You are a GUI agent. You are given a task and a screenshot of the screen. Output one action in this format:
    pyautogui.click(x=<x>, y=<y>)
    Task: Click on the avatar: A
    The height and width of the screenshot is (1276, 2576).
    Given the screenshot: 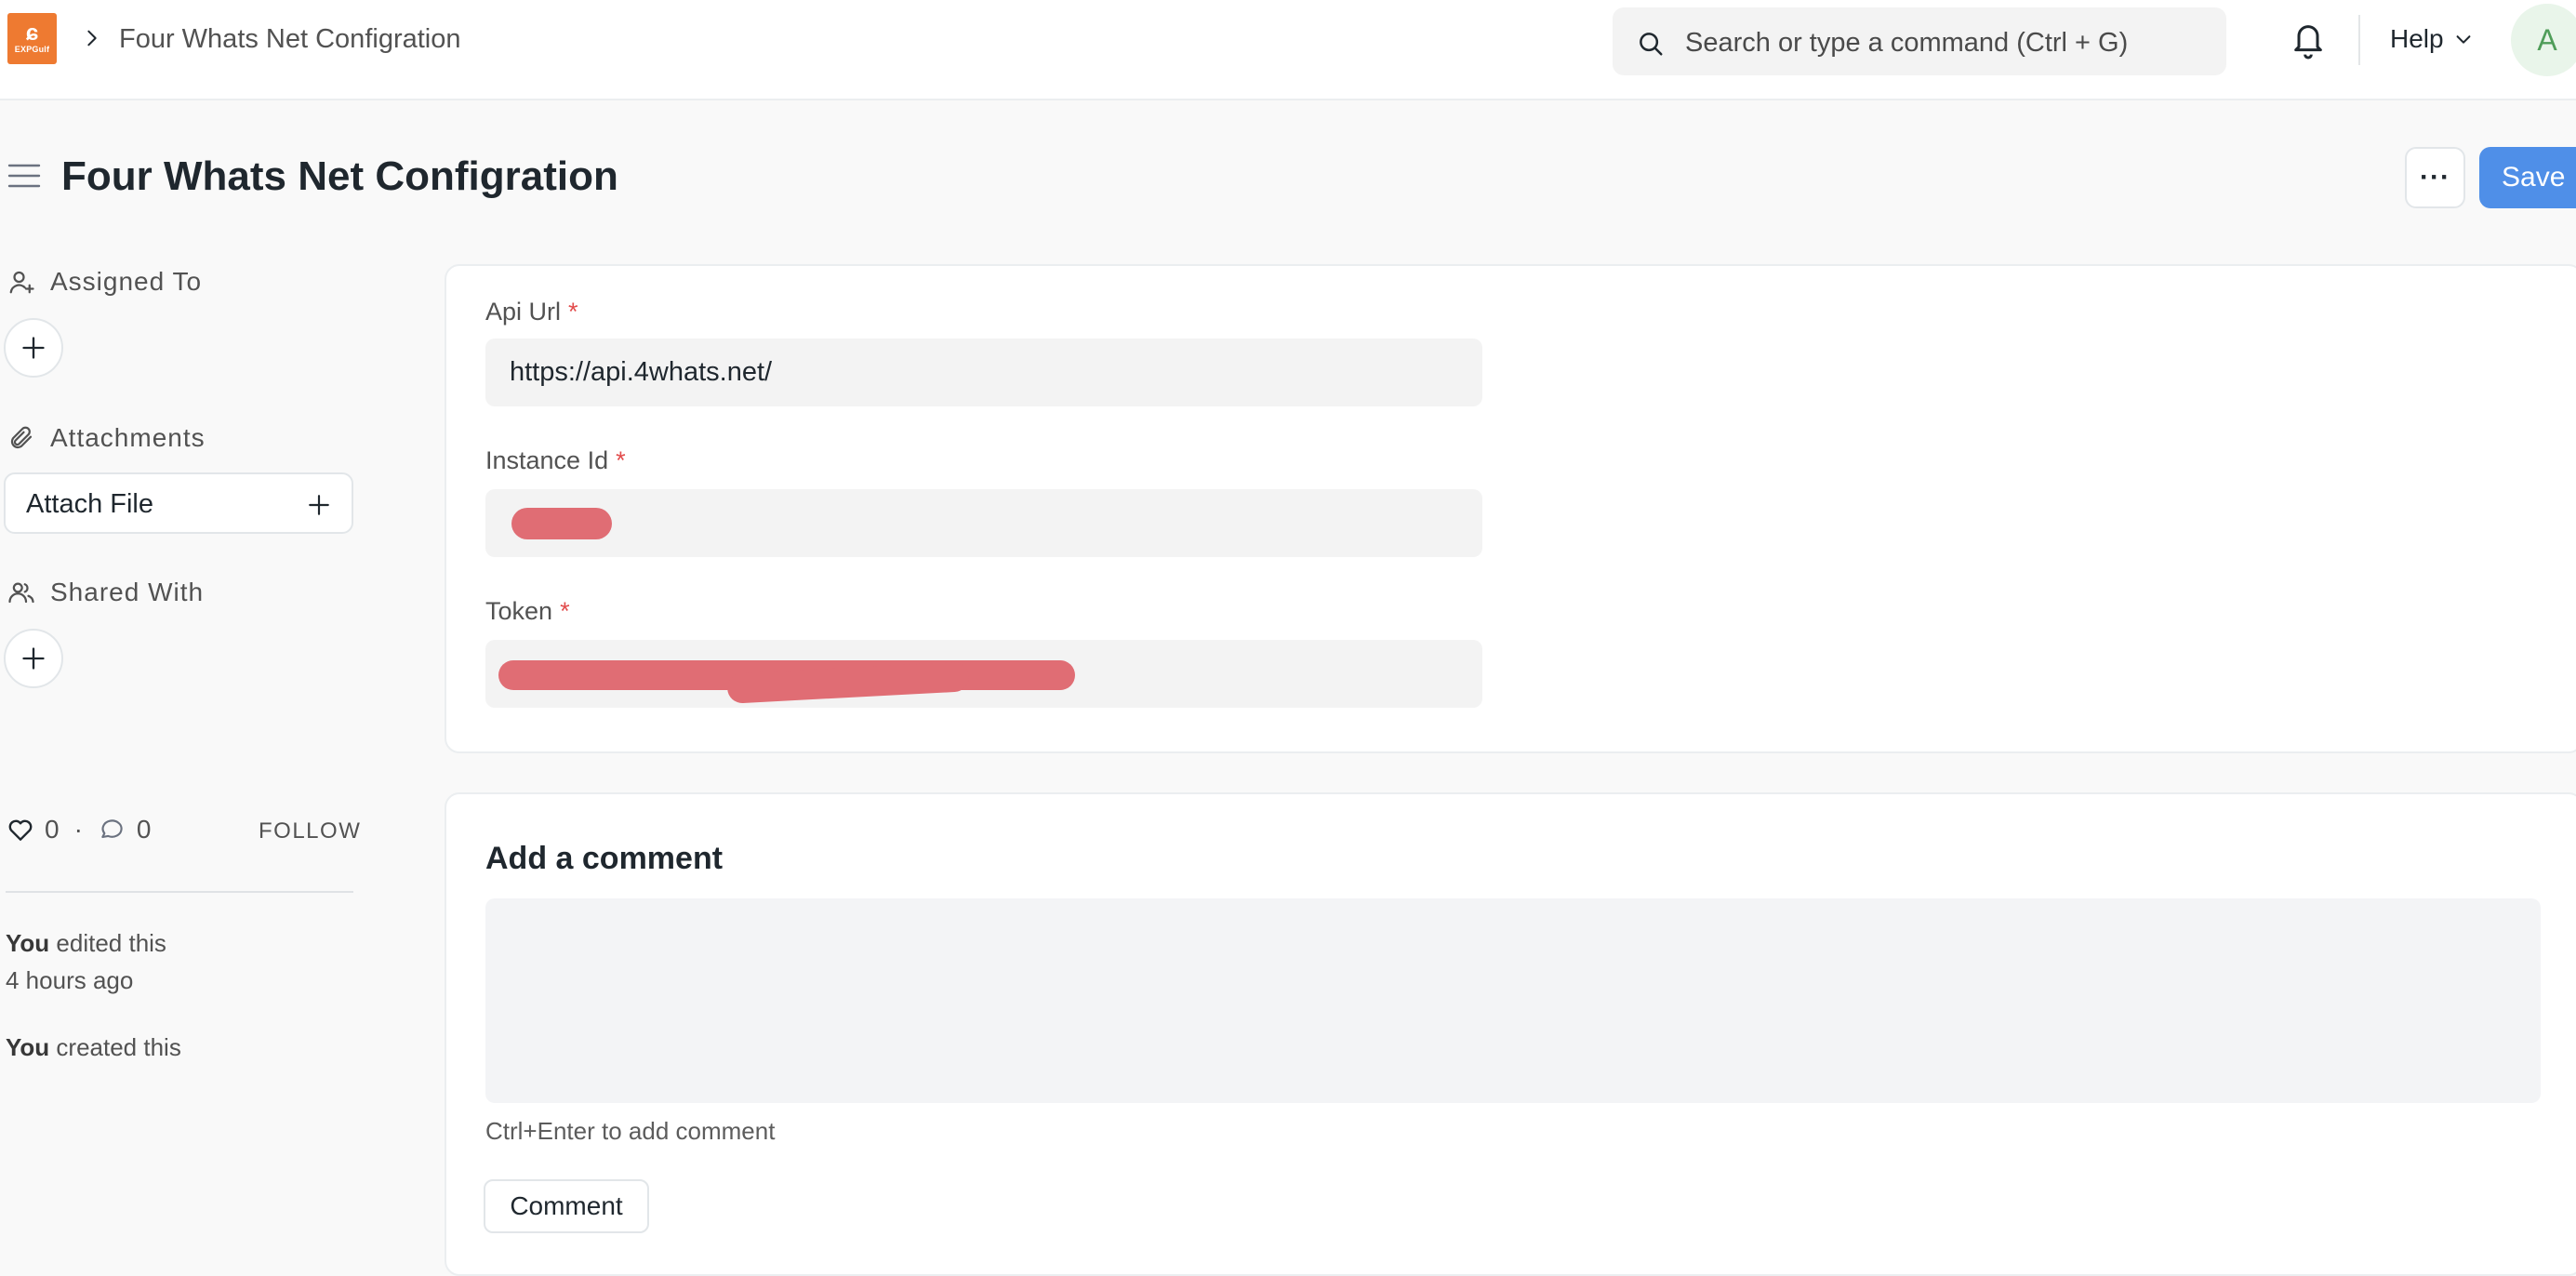 What is the action you would take?
    pyautogui.click(x=2543, y=40)
    